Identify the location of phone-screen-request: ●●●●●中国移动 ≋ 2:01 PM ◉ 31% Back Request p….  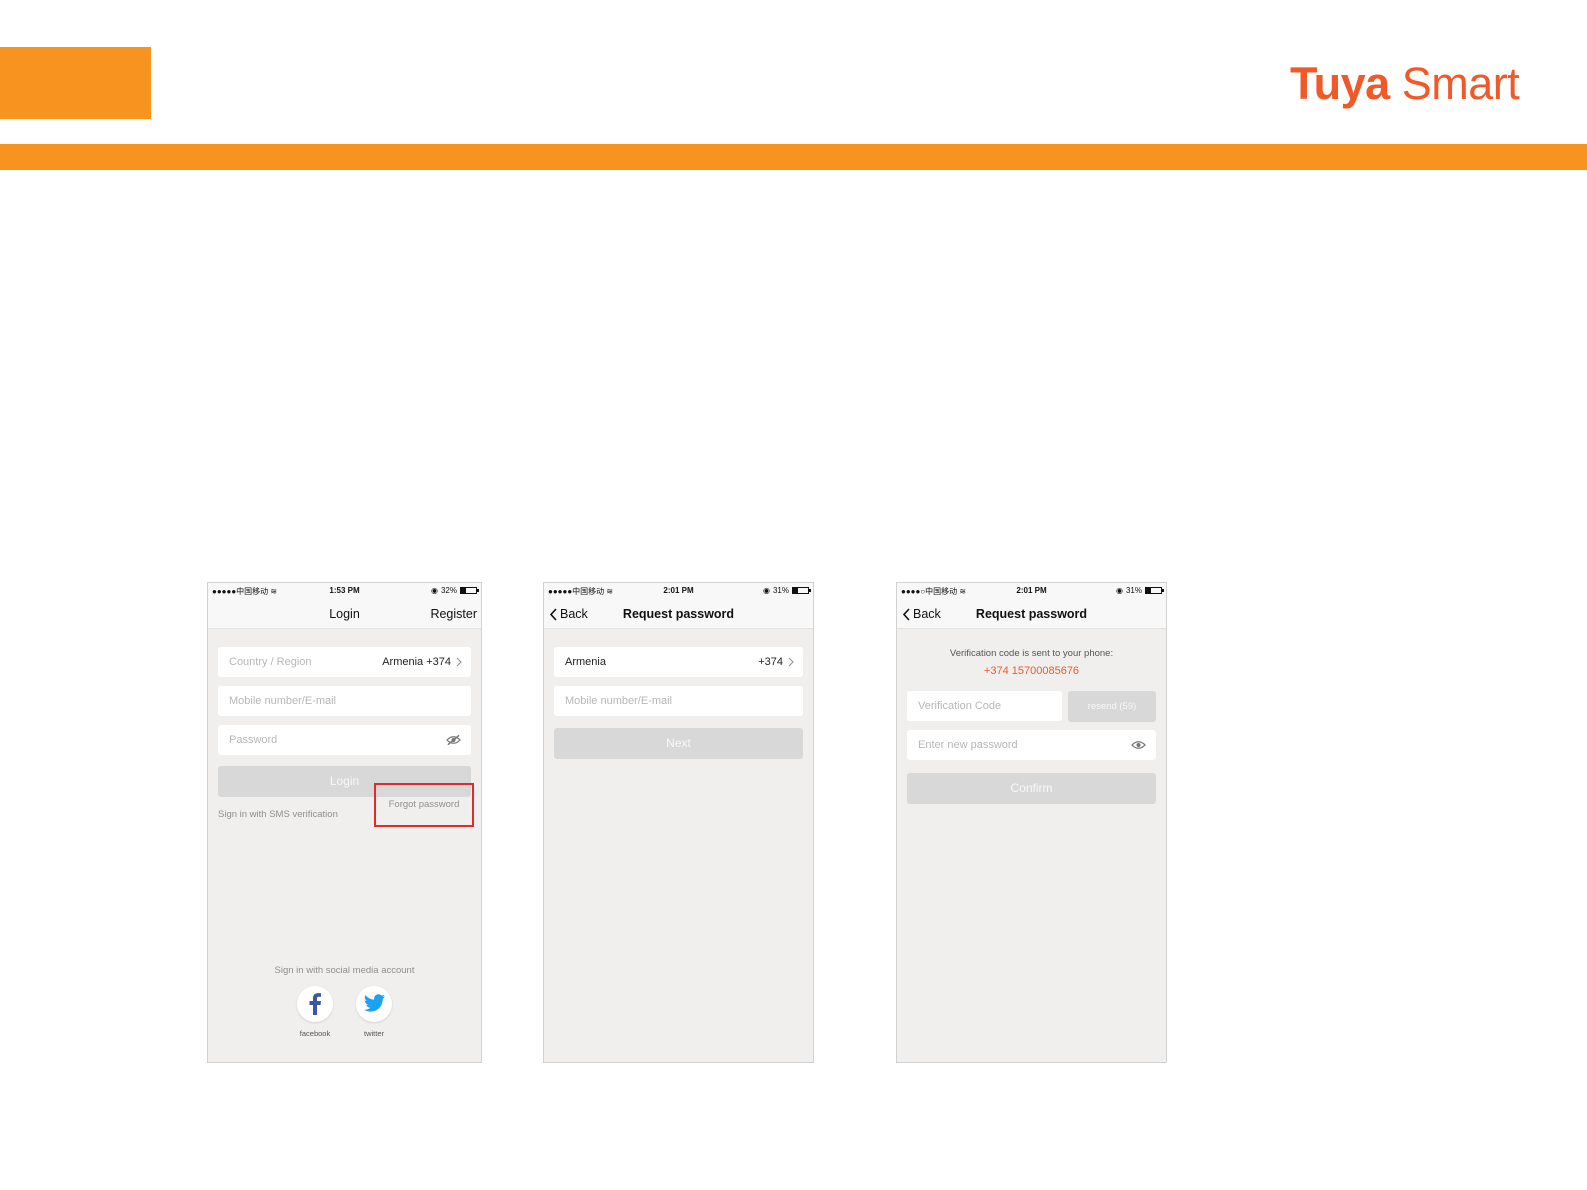
(678, 822).